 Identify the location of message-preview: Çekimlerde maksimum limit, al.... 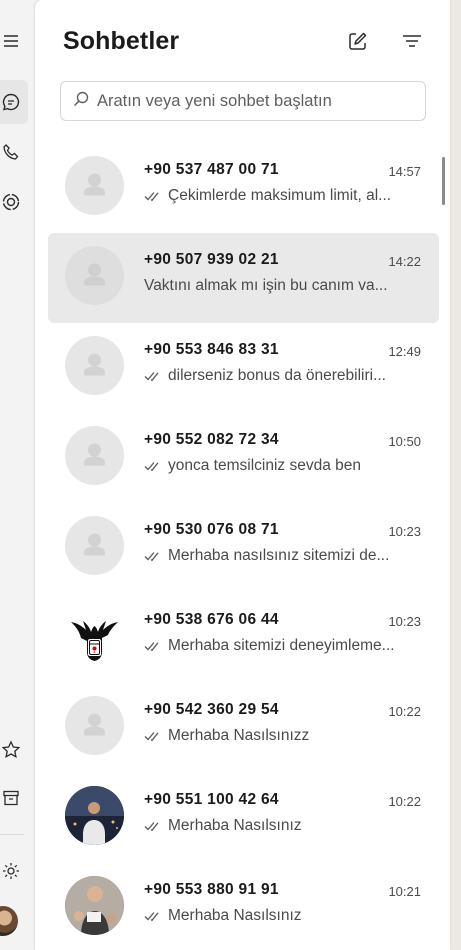
(280, 195).